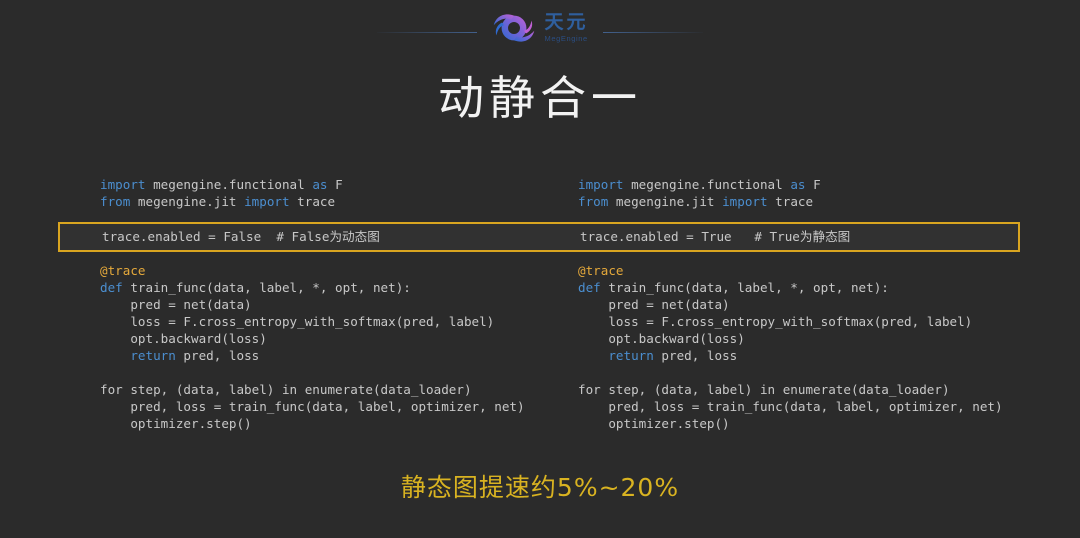  I want to click on megengine-swirl-logo, so click(514, 28).